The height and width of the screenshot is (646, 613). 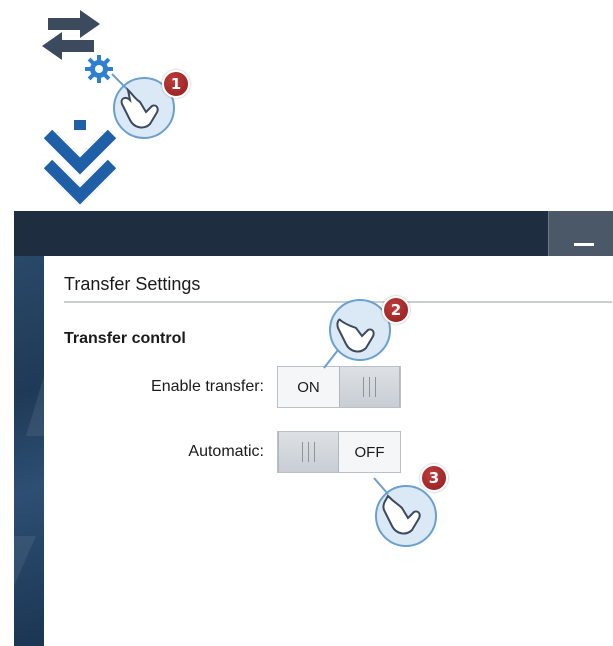 I want to click on minimize-icon, so click(x=584, y=244).